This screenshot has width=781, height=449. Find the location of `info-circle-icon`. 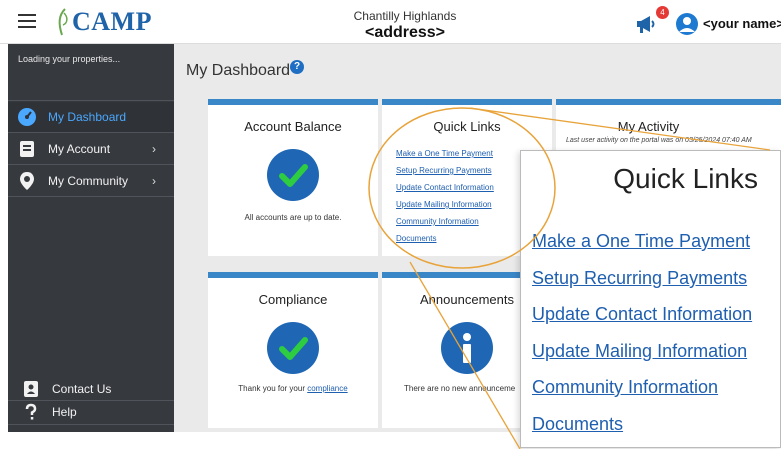

info-circle-icon is located at coordinates (467, 348).